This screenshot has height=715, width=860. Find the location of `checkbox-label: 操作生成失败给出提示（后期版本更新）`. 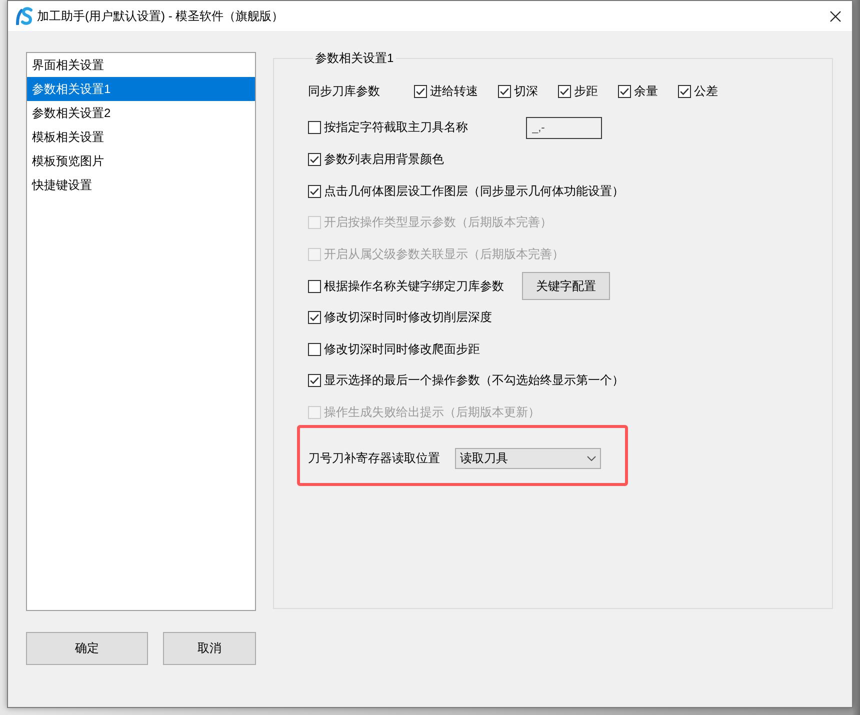

checkbox-label: 操作生成失败给出提示（后期版本更新） is located at coordinates (432, 413).